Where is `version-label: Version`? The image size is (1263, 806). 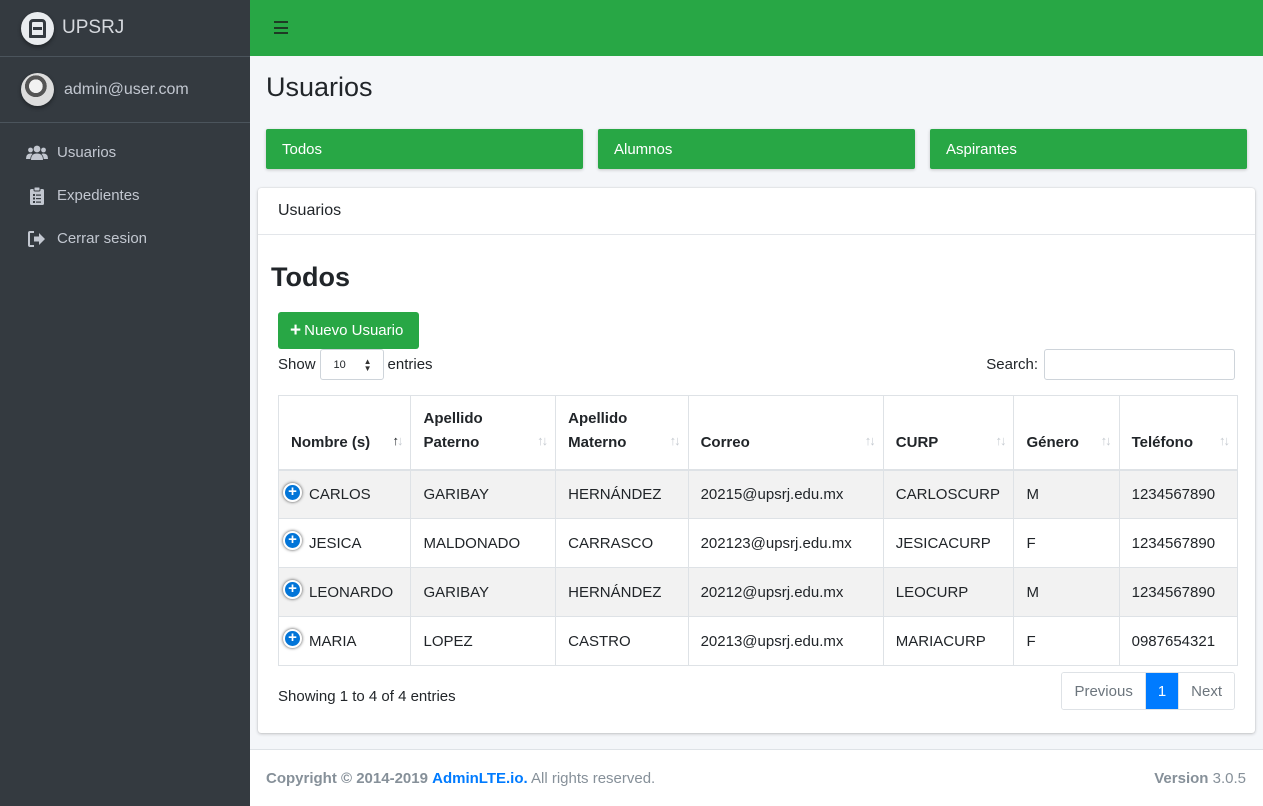
version-label: Version is located at coordinates (1181, 778).